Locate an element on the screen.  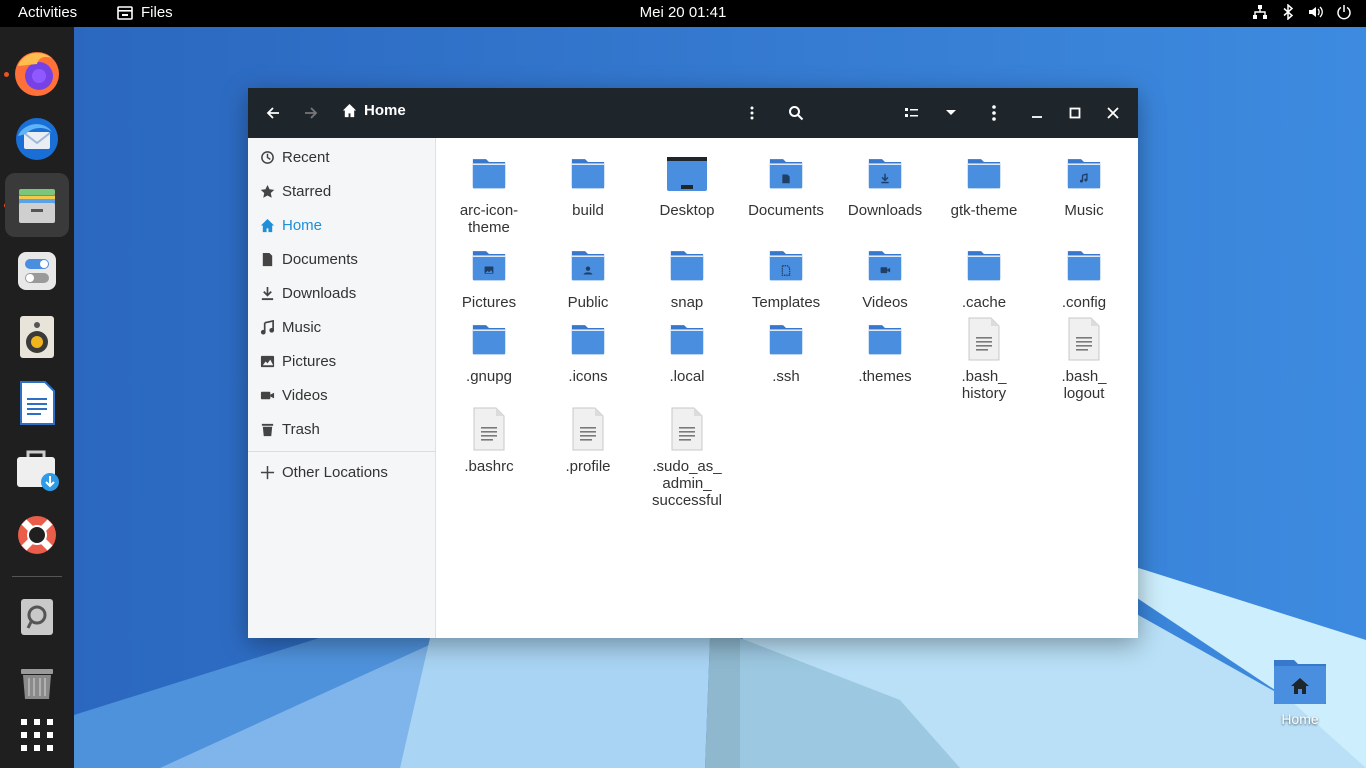
sidebar-item-trash: Trash is located at coordinates (290, 429).